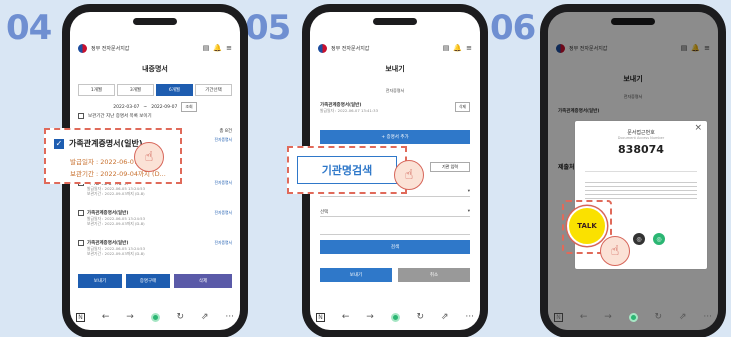 The width and height of the screenshot is (731, 337). What do you see at coordinates (155, 90) in the screenshot?
I see `period-tabs: 1개월 3개월 6개월 기간선택` at bounding box center [155, 90].